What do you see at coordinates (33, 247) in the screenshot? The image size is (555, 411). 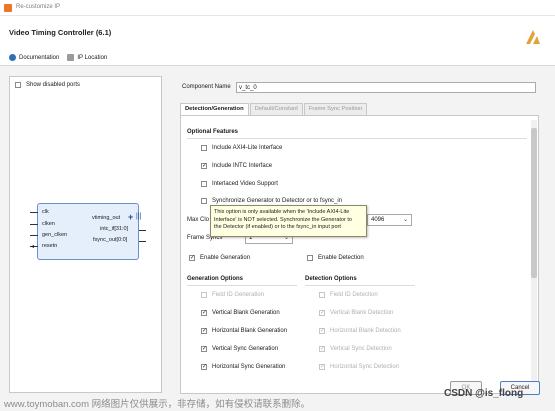 I see `reset-bubble-icon: ◂` at bounding box center [33, 247].